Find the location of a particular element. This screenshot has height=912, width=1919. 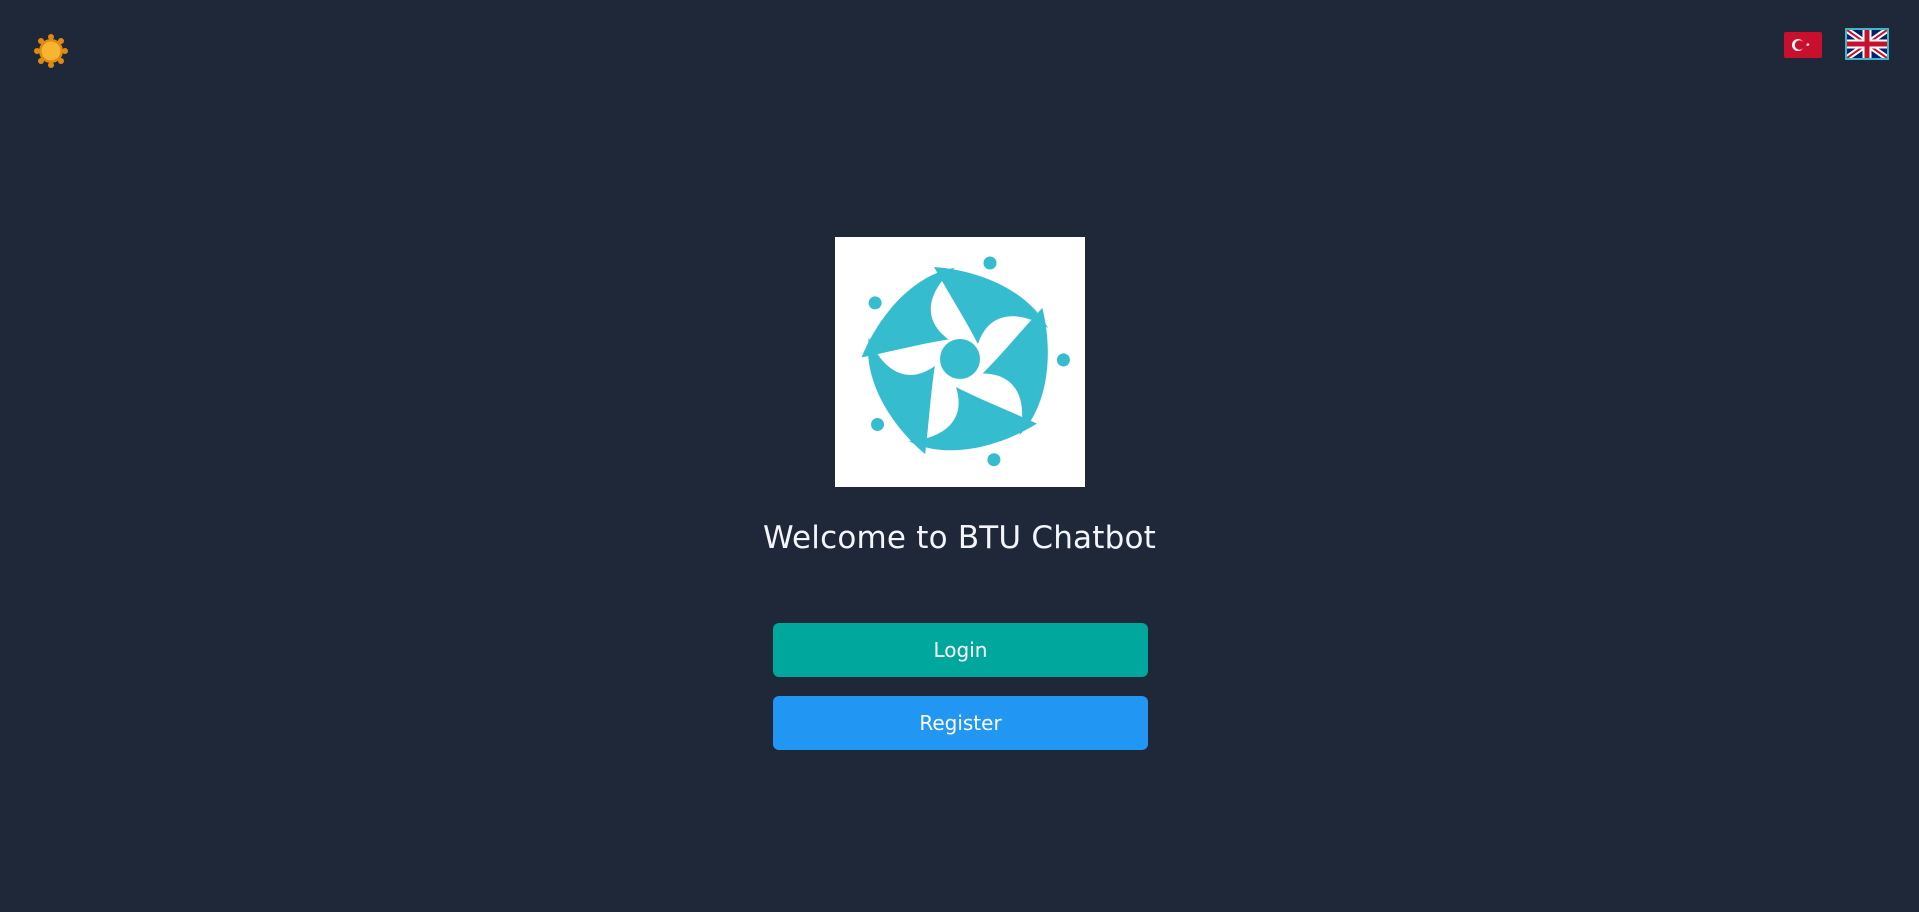

sun-icon is located at coordinates (51, 51).